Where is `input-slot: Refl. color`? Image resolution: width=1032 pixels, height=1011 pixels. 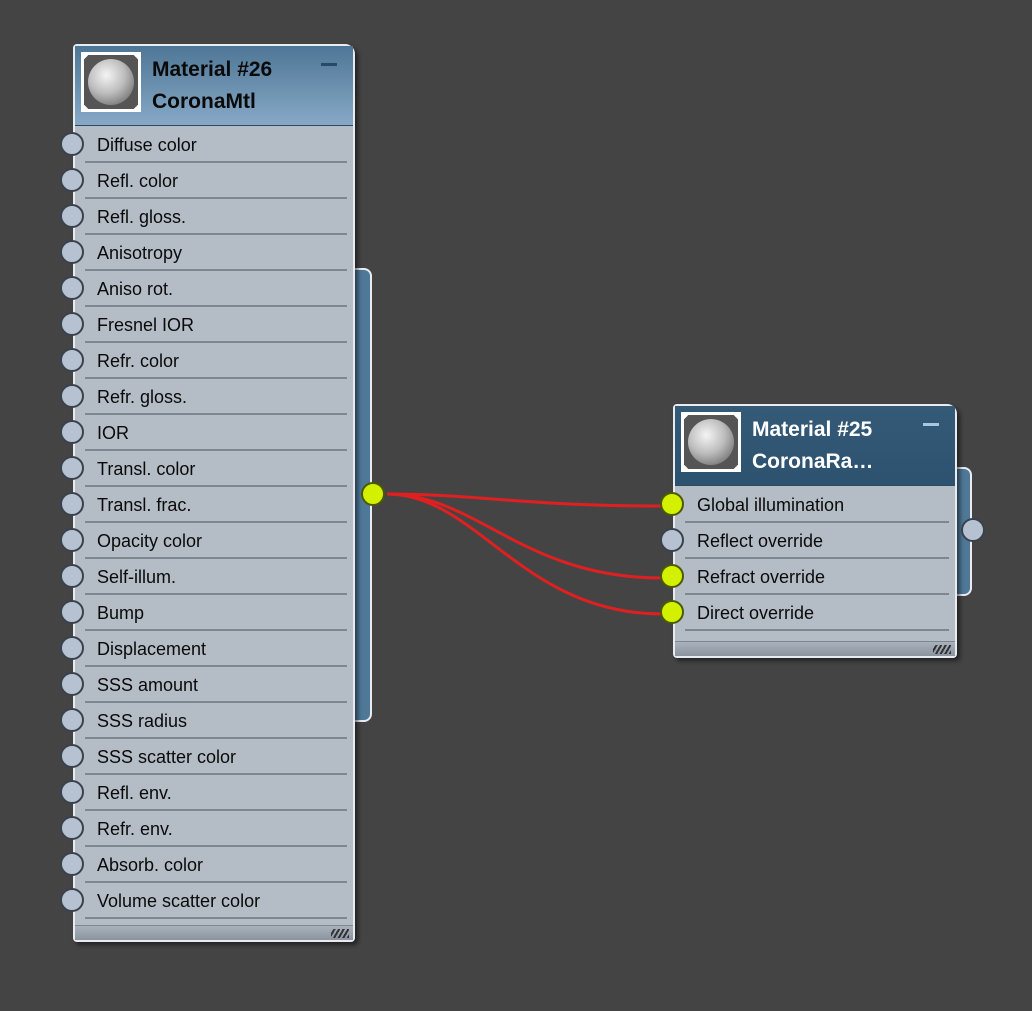 input-slot: Refl. color is located at coordinates (206, 181).